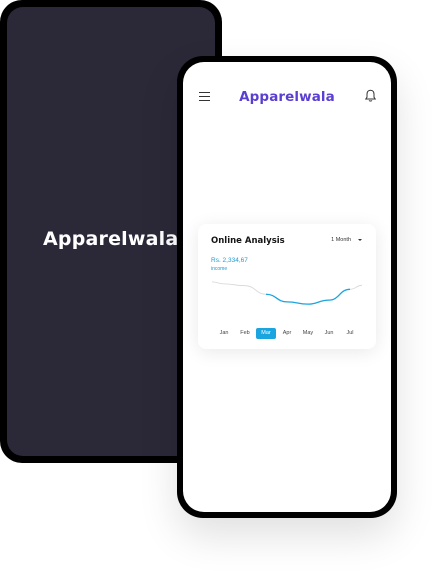 This screenshot has width=447, height=573. I want to click on bell-icon, so click(370, 96).